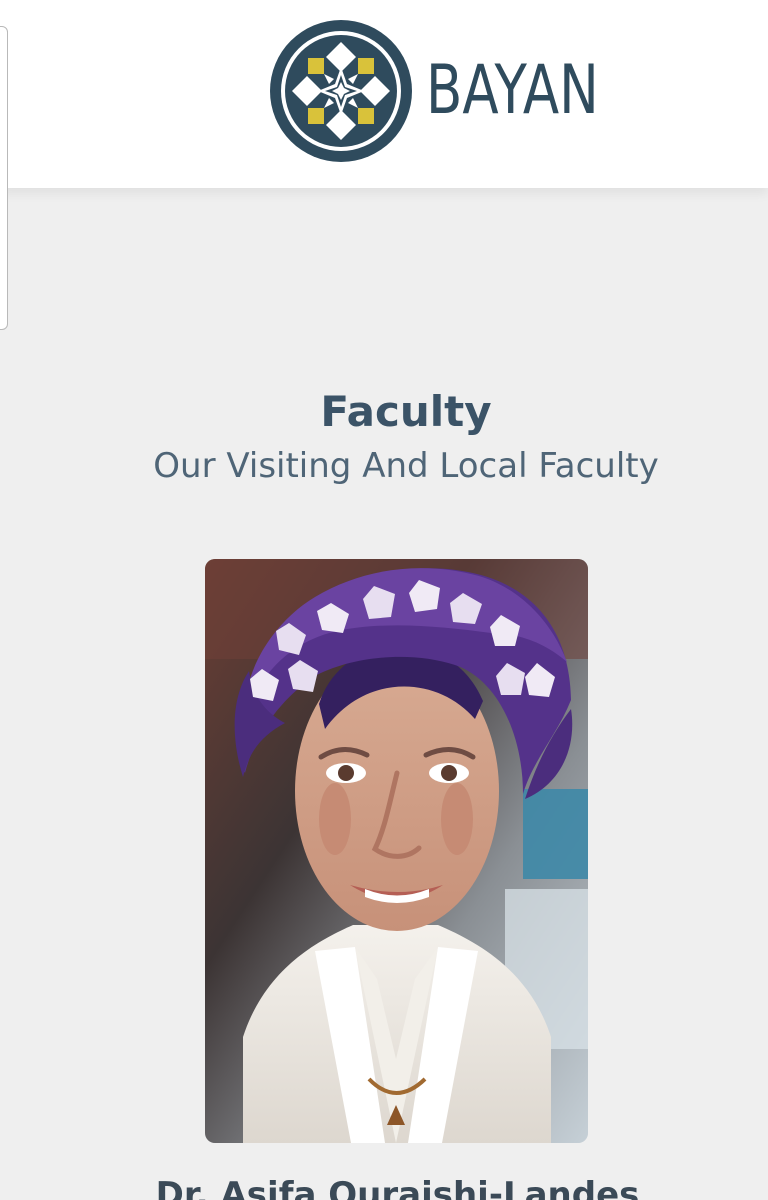 The width and height of the screenshot is (768, 1200). I want to click on bayan-logo-link: BAYAN, so click(438, 93).